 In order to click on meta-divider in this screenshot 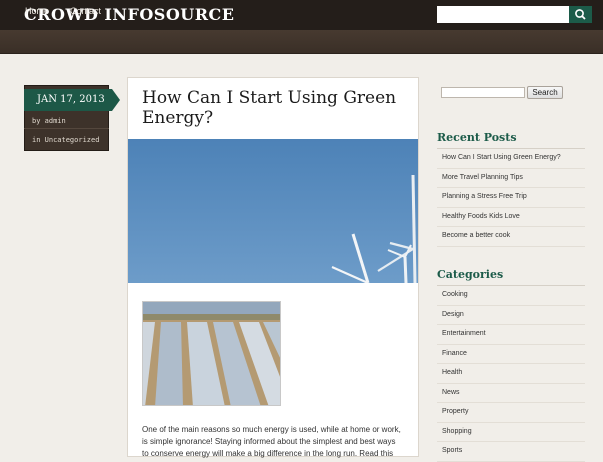, I will do `click(66, 128)`.